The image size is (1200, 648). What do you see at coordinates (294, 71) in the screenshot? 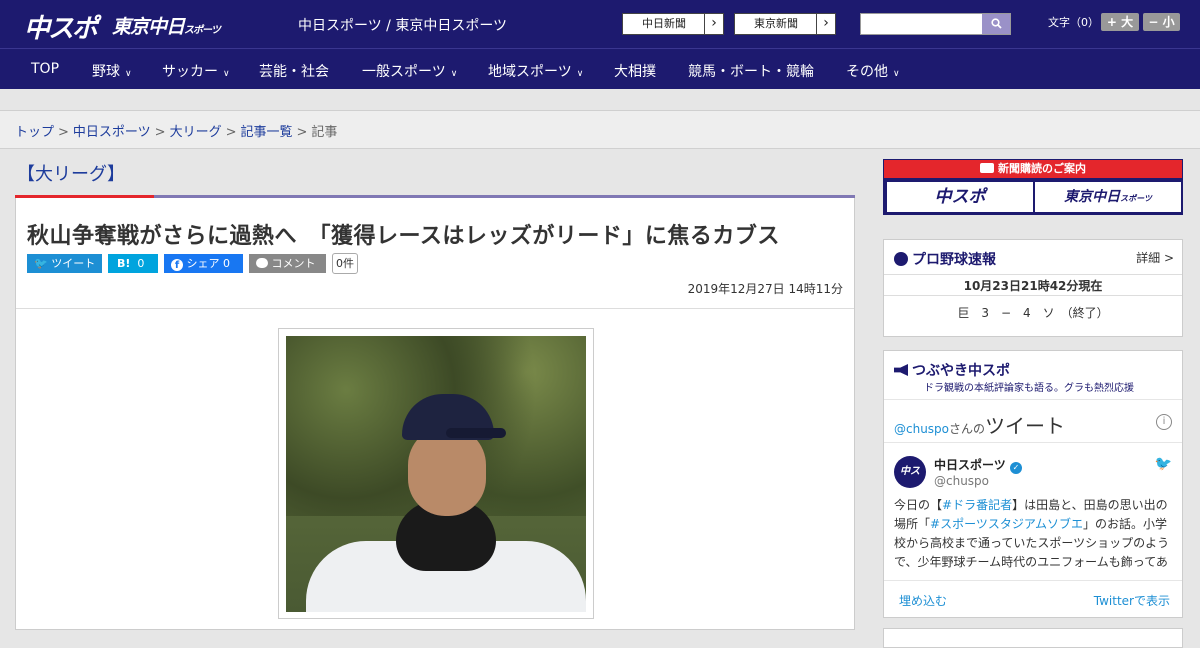
I see `nav-entertainment: 芸能・社会` at bounding box center [294, 71].